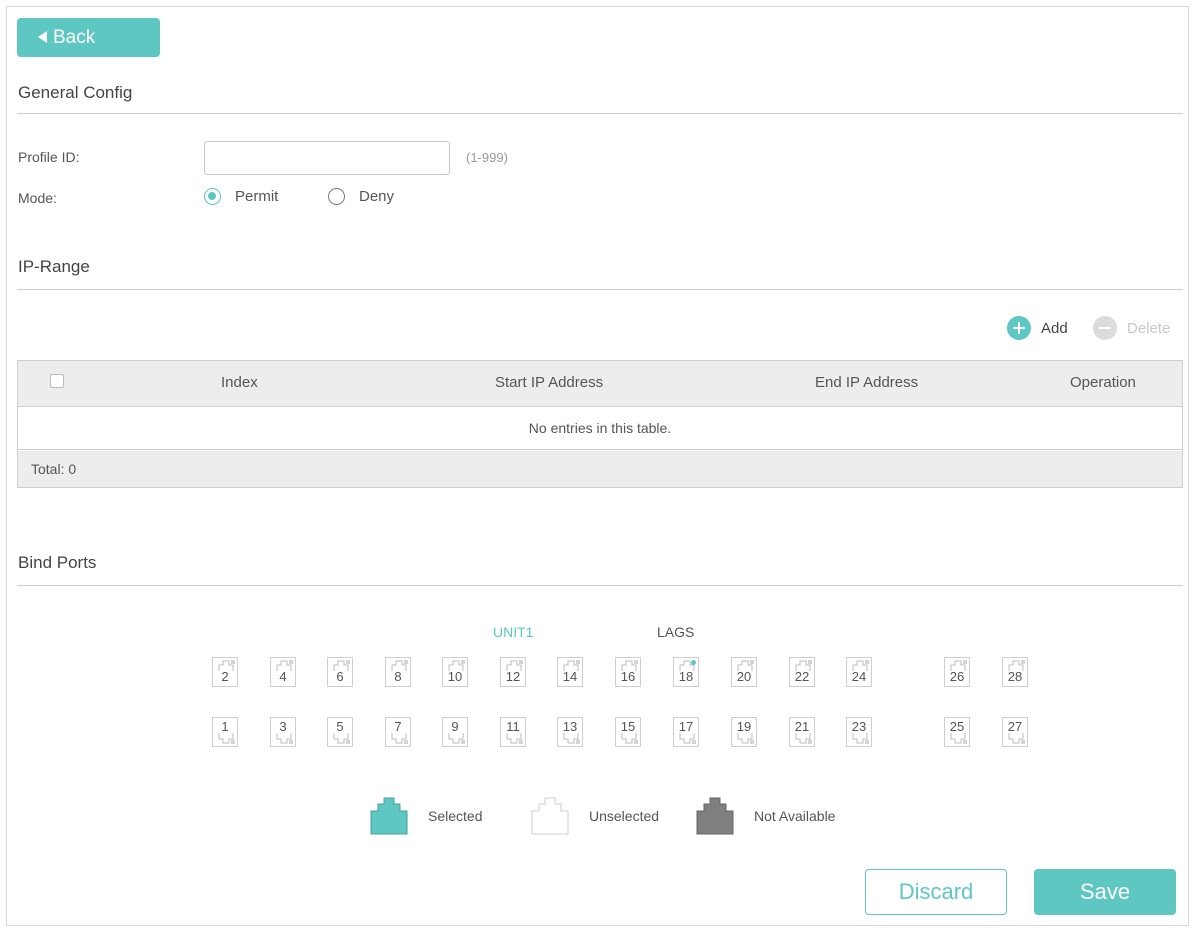  I want to click on port-14: 14, so click(570, 672).